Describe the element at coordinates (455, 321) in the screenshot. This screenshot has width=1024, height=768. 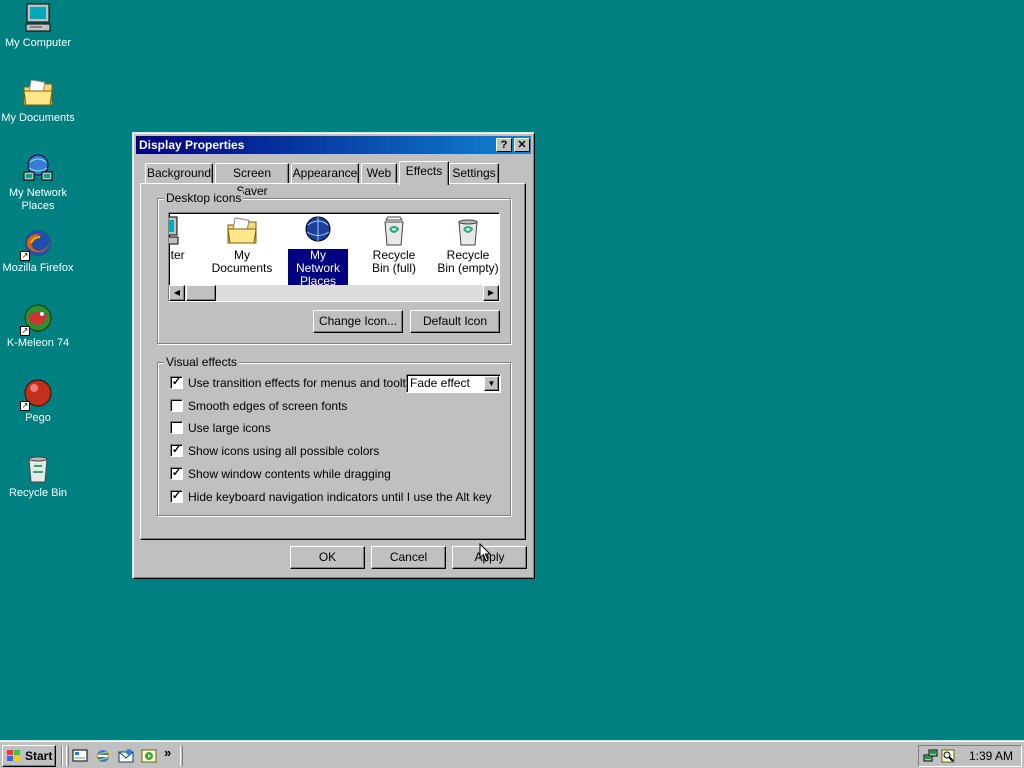
I see `default-icon-button: Default Icon` at that location.